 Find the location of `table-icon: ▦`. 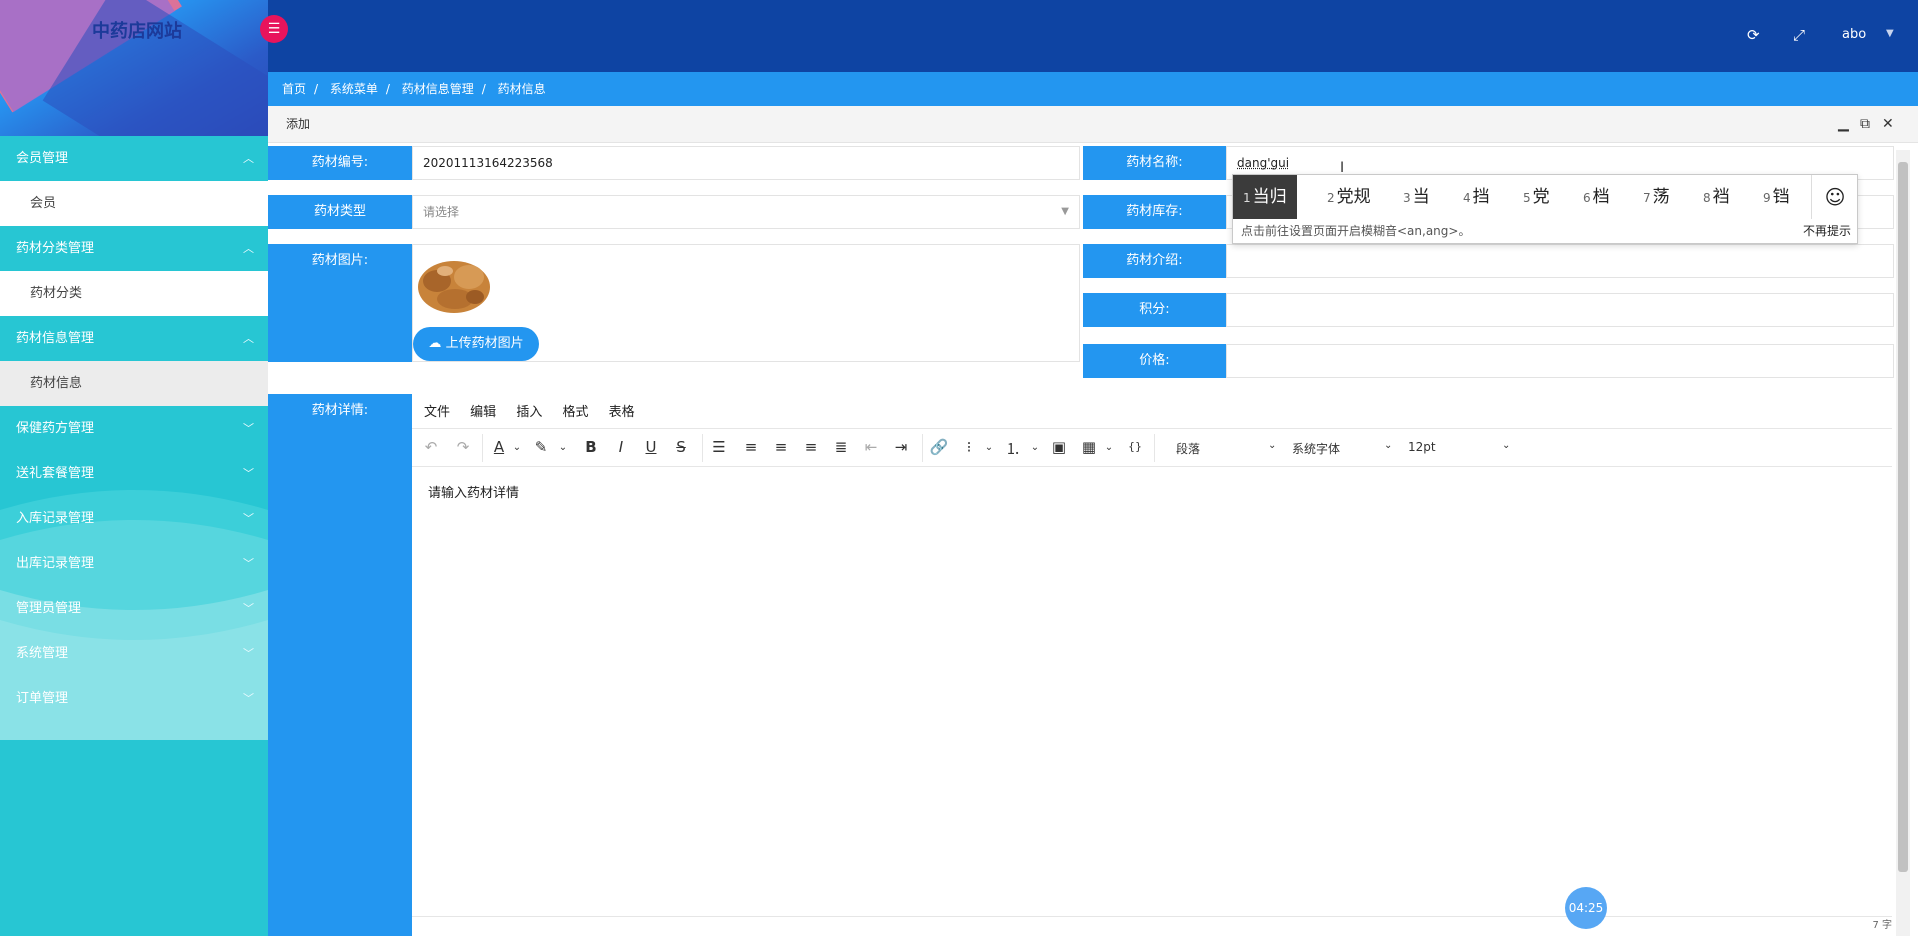

table-icon: ▦ is located at coordinates (1089, 447).